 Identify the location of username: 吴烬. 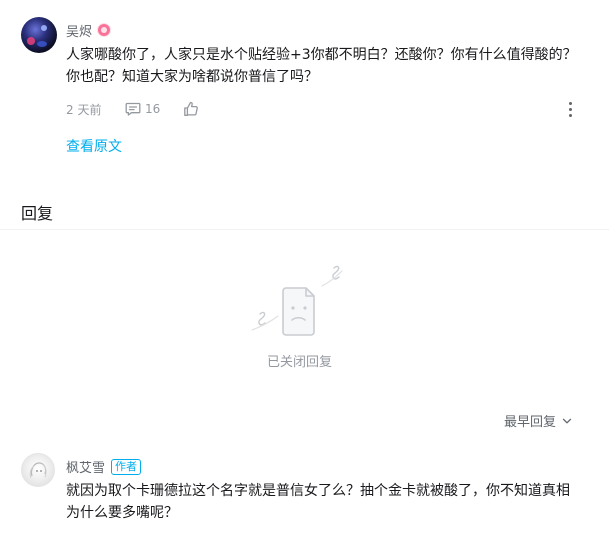
(79, 30).